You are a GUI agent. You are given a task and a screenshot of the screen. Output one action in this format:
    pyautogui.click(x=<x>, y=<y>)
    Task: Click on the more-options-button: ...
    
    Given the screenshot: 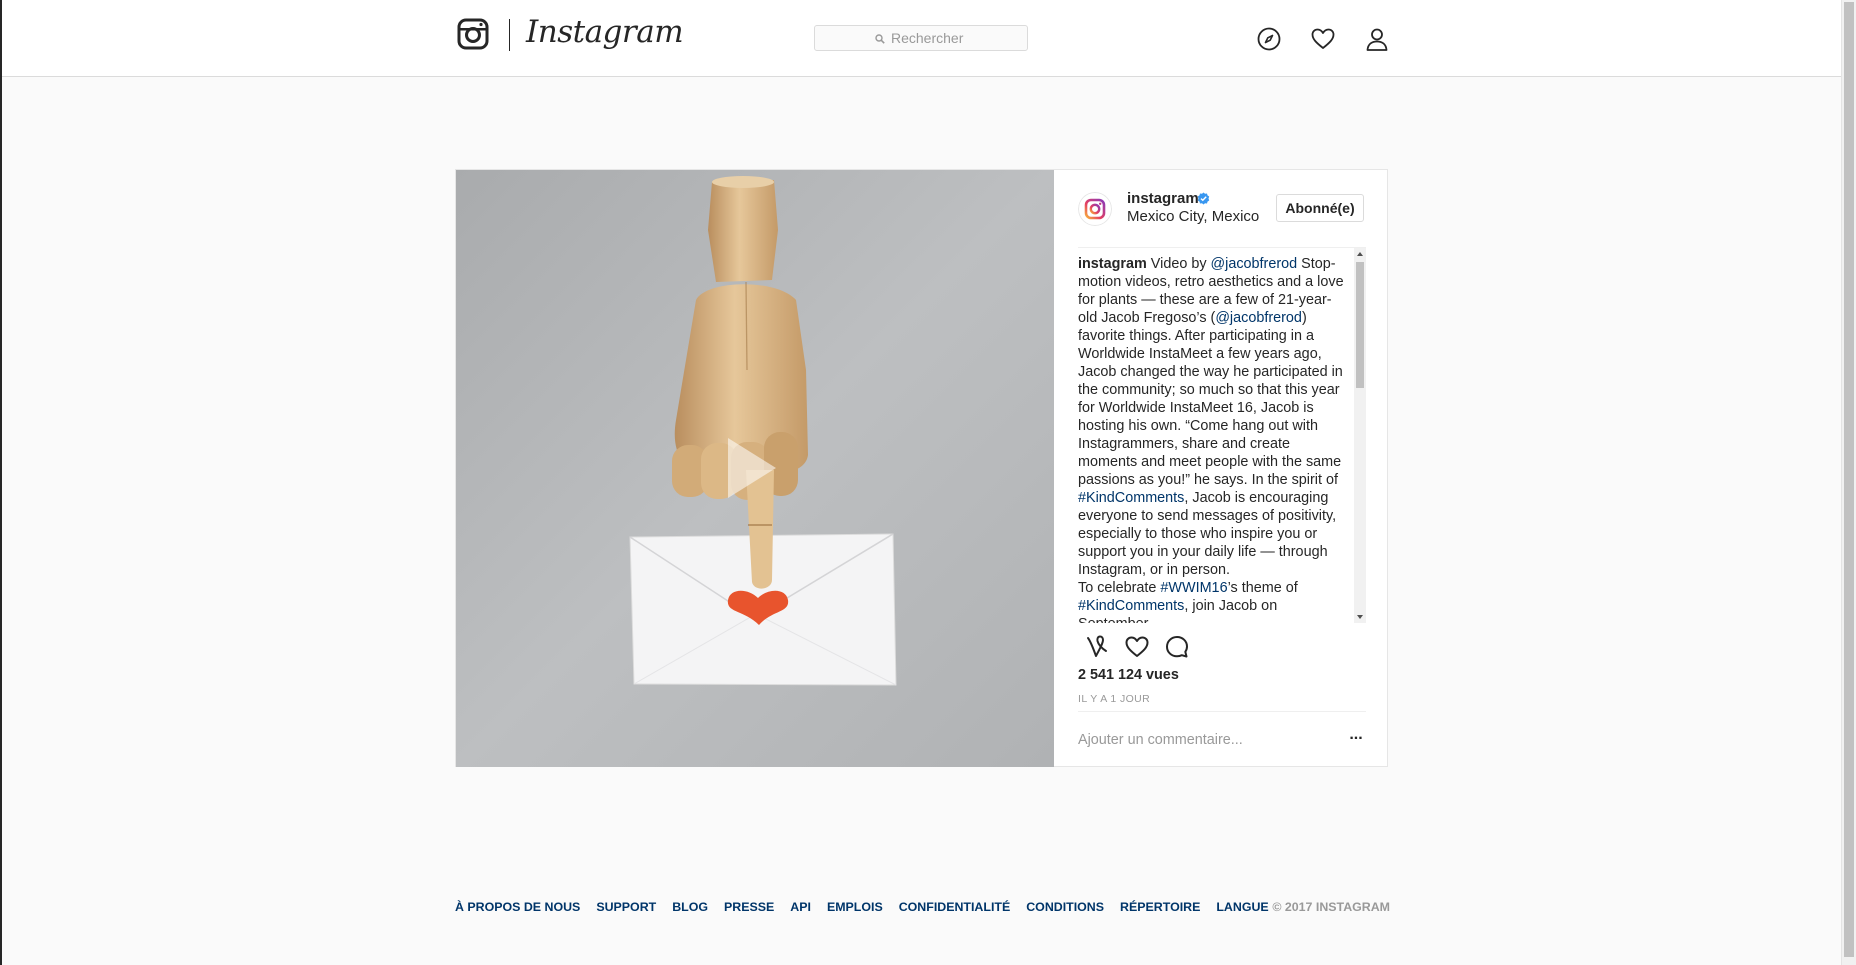 What is the action you would take?
    pyautogui.click(x=1356, y=737)
    